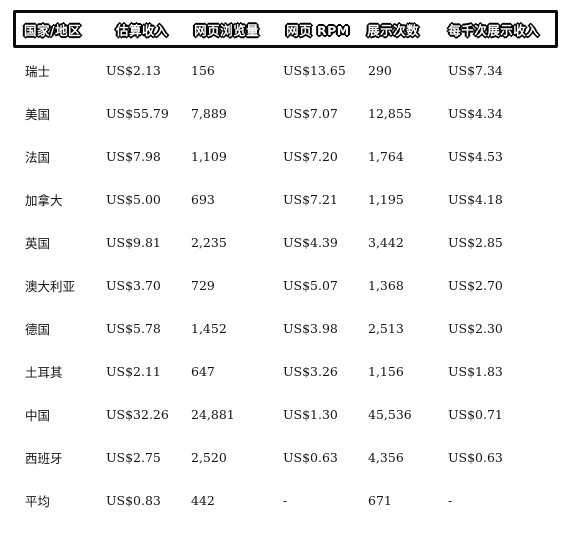 The width and height of the screenshot is (569, 536). I want to click on table-row: 土耳其 US$2.11 647 US$3.26 1,156 US$1.83, so click(285, 371).